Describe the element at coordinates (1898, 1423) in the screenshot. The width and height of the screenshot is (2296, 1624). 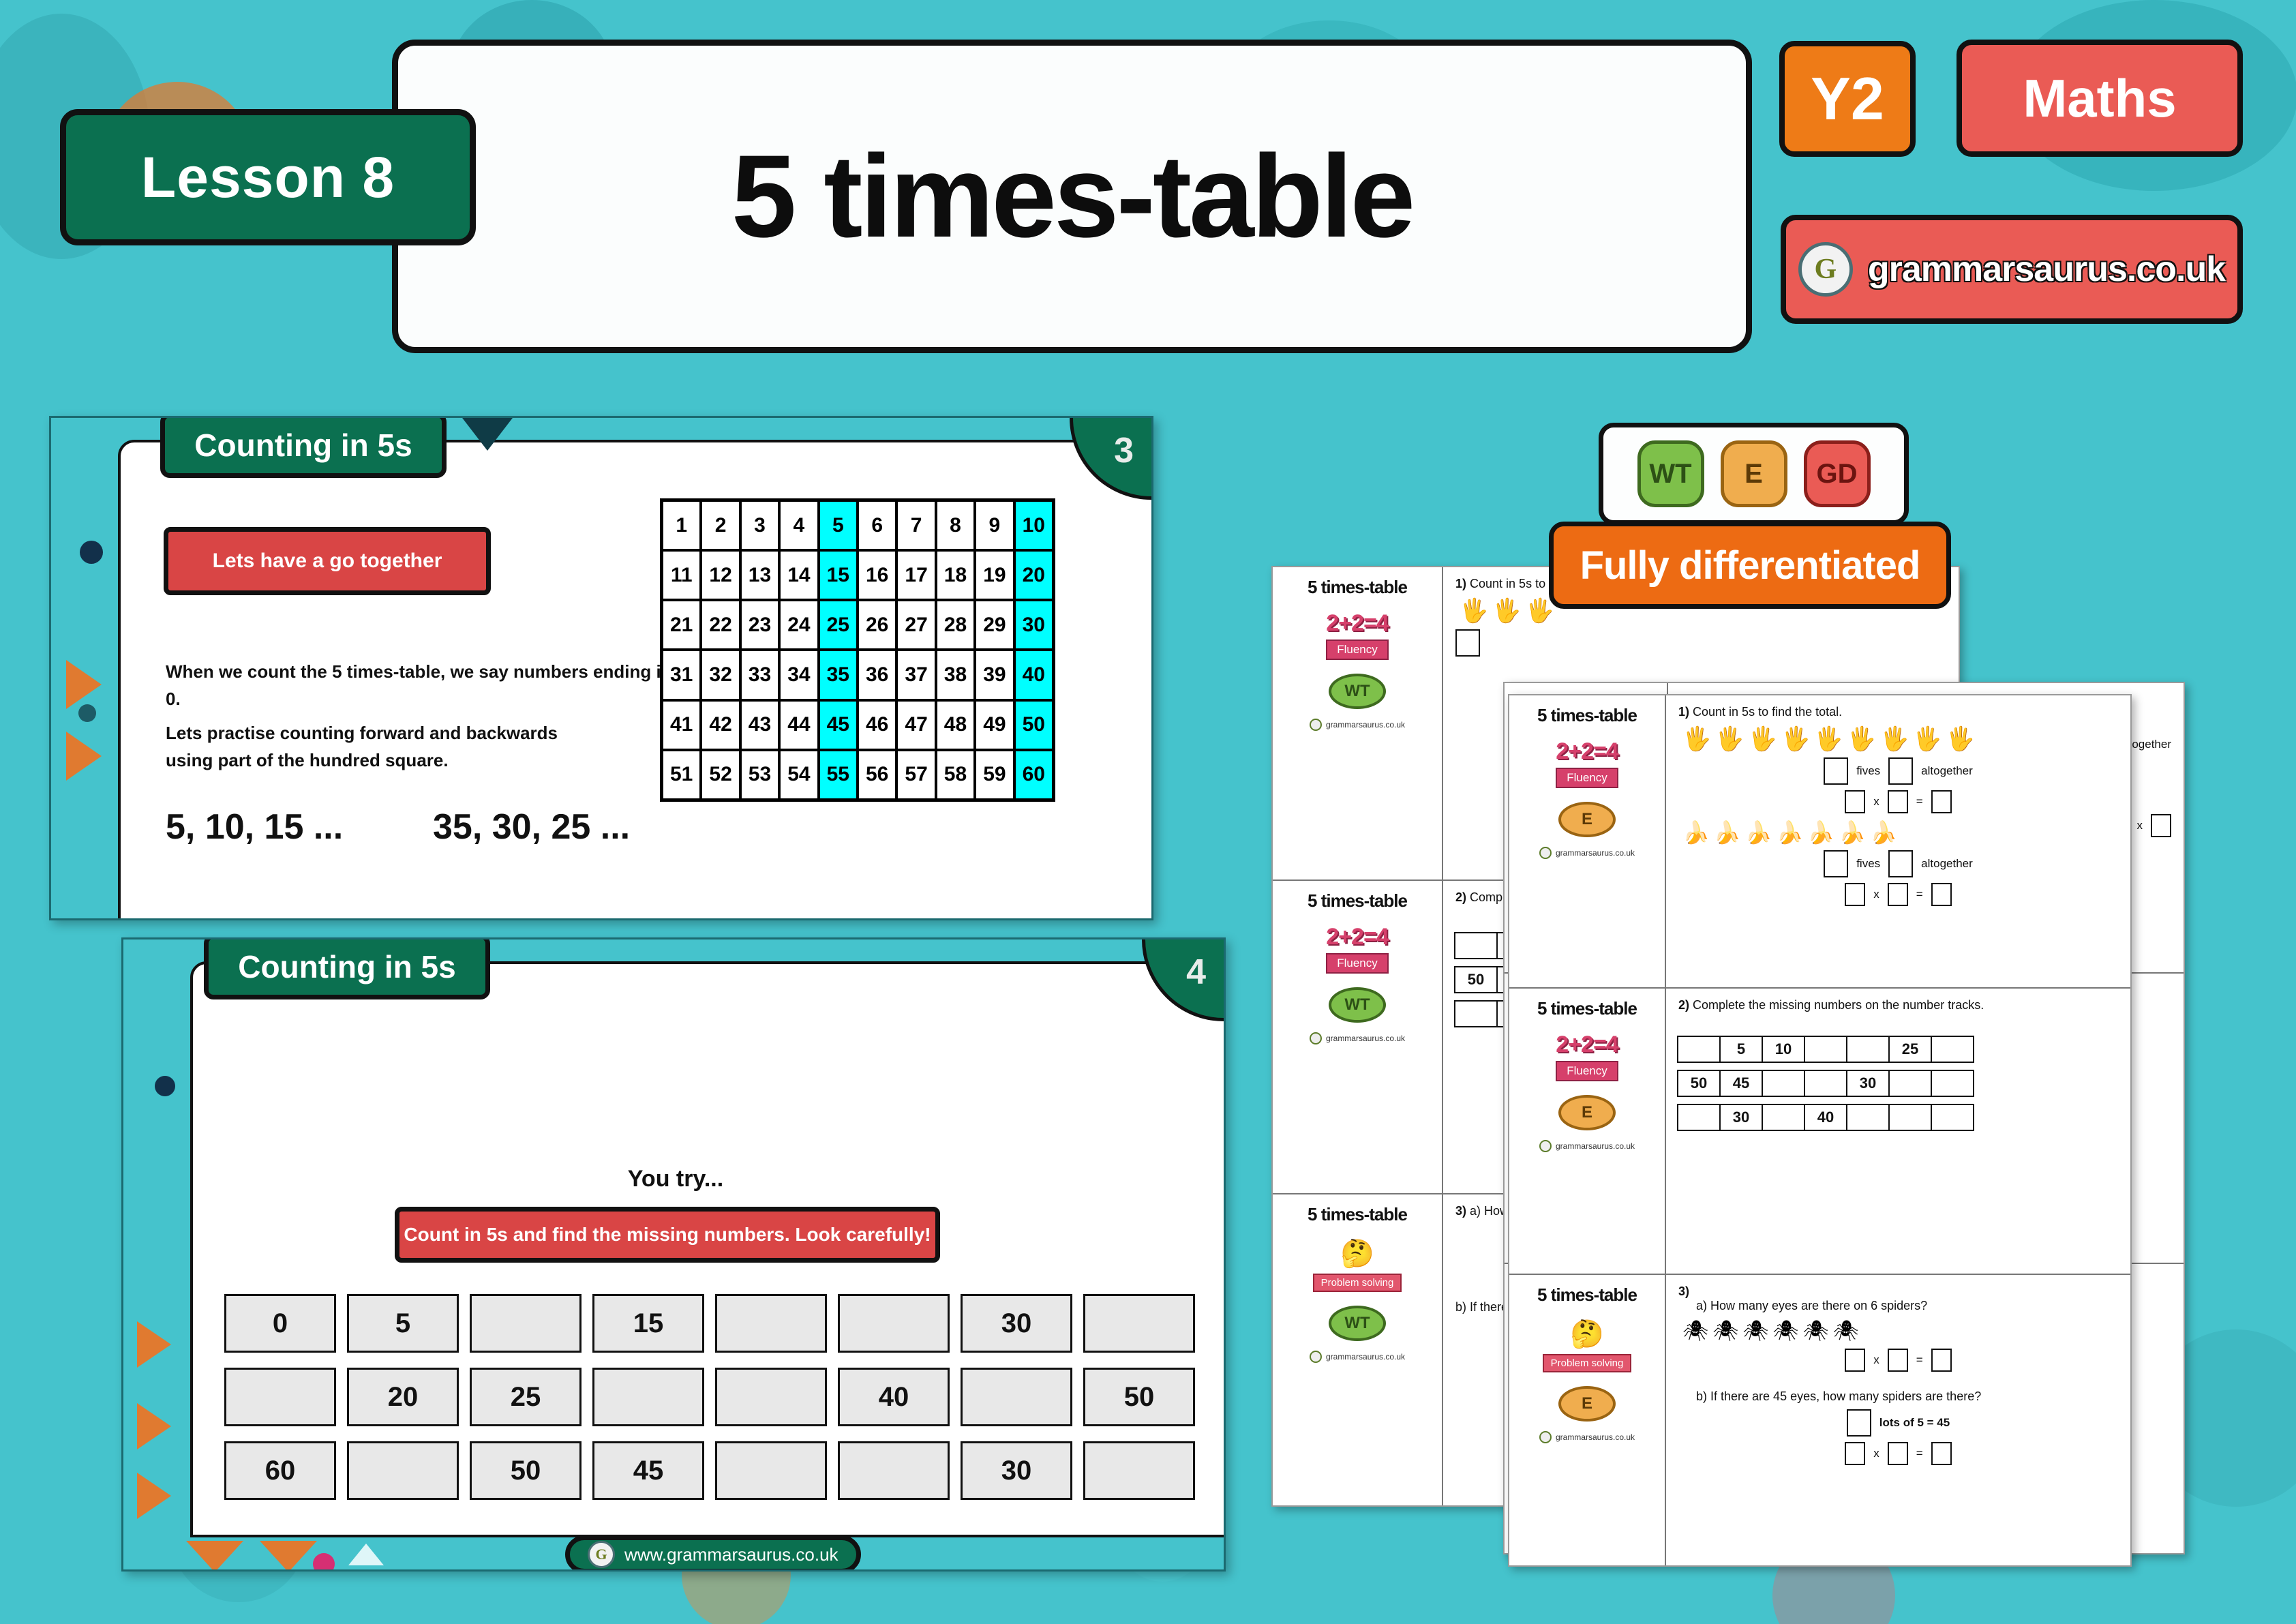
I see `lots-of-row: lots of 5 = 45` at that location.